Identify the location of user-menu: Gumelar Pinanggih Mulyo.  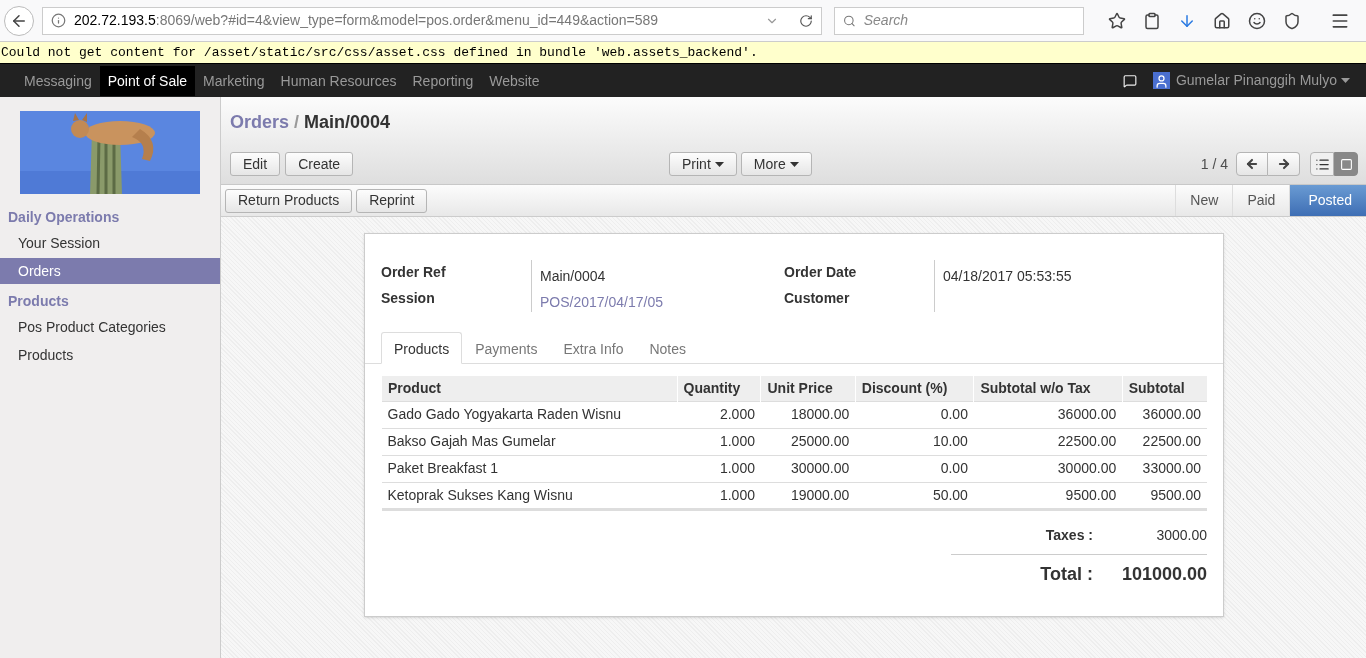
(1262, 80).